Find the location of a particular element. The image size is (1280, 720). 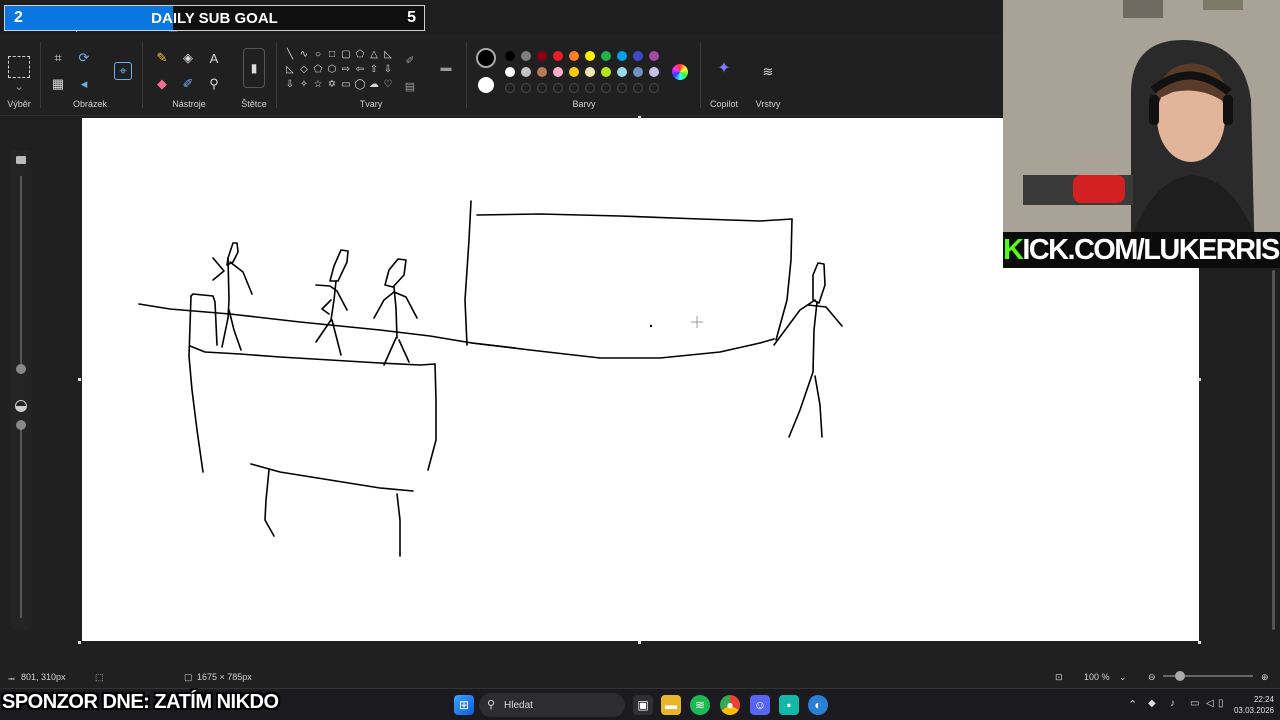

taskbar-search: ⚲ Hledat is located at coordinates (552, 705).